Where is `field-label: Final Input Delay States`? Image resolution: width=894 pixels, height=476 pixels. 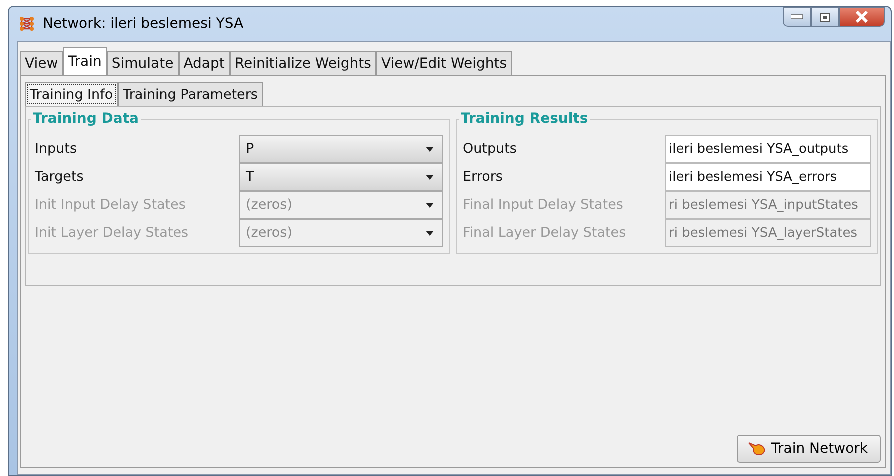
field-label: Final Input Delay States is located at coordinates (543, 205).